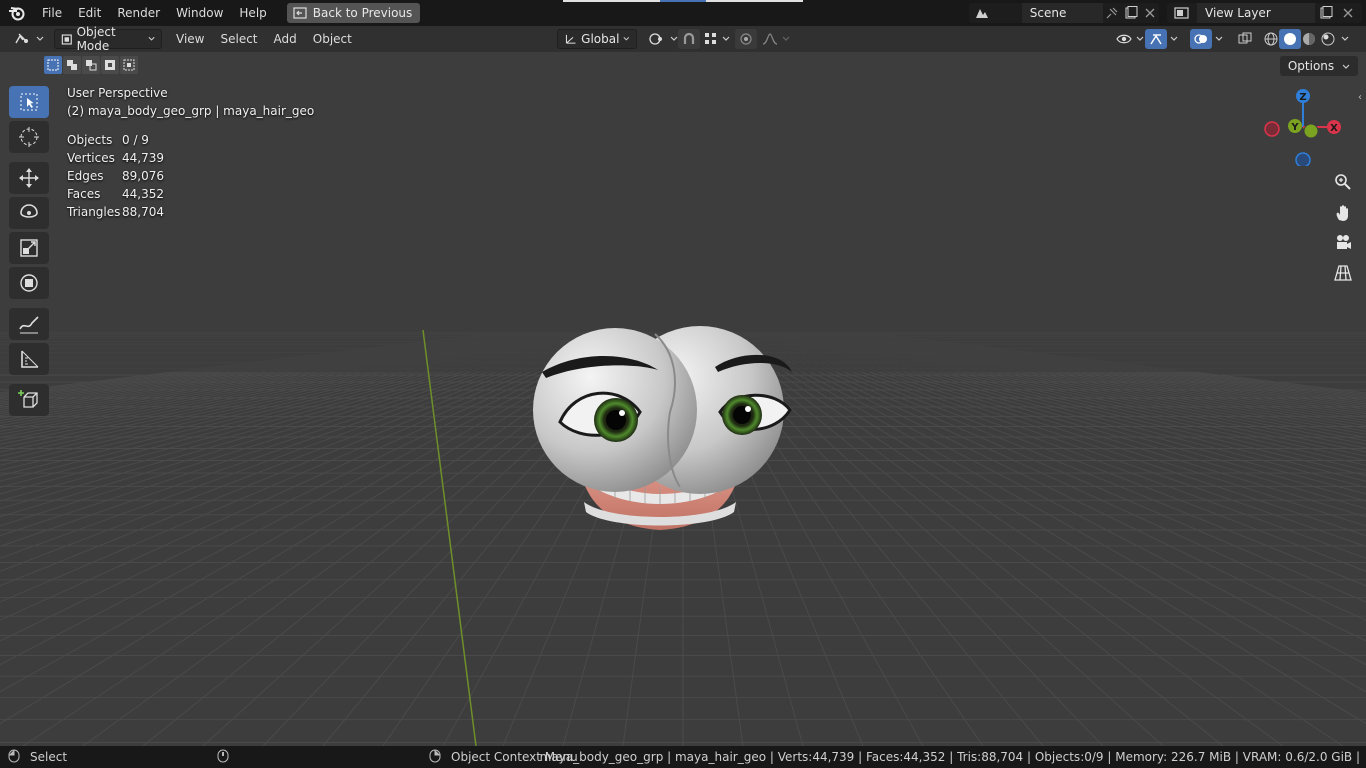 This screenshot has height=768, width=1366. I want to click on tool-shelf, so click(29, 252).